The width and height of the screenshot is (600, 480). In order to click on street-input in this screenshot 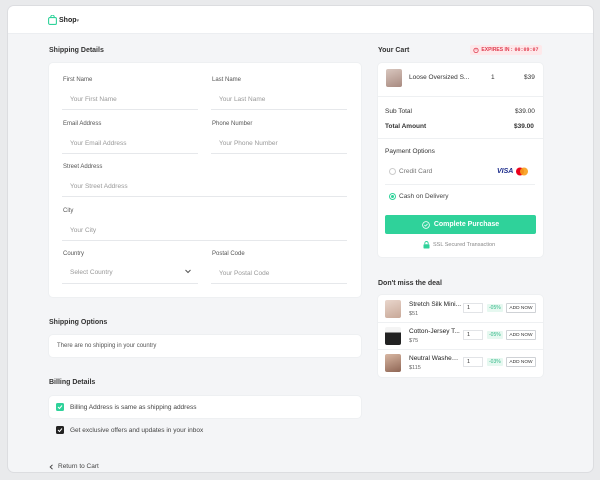, I will do `click(204, 186)`.